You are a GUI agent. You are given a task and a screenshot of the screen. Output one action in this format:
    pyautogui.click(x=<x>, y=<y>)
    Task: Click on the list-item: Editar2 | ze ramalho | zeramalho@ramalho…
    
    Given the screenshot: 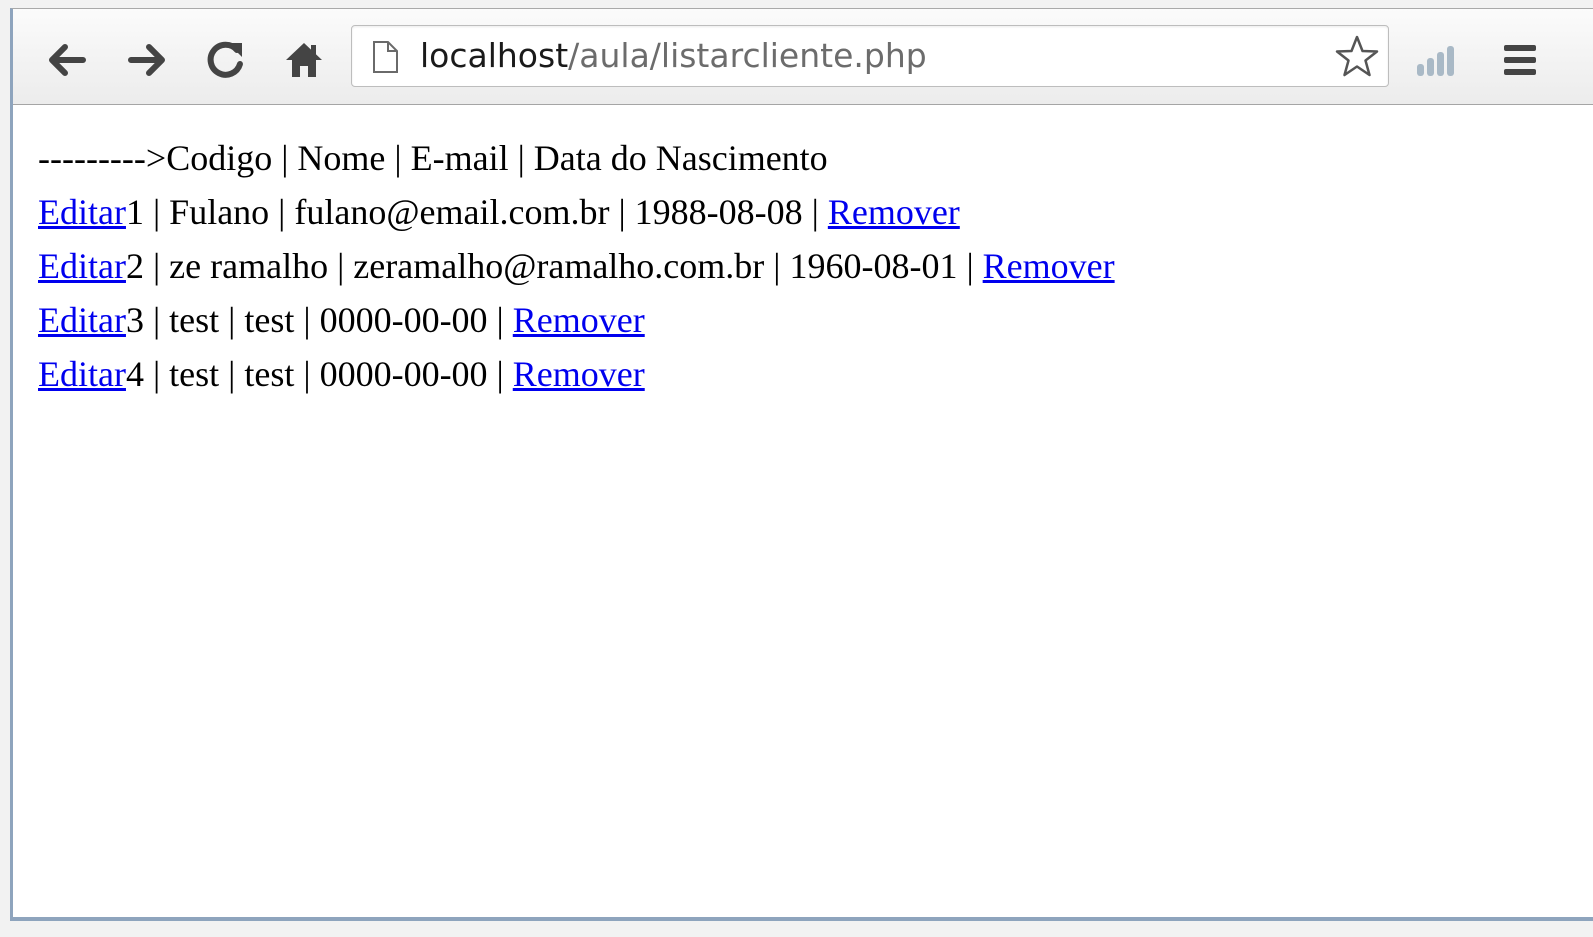 What is the action you would take?
    pyautogui.click(x=576, y=266)
    